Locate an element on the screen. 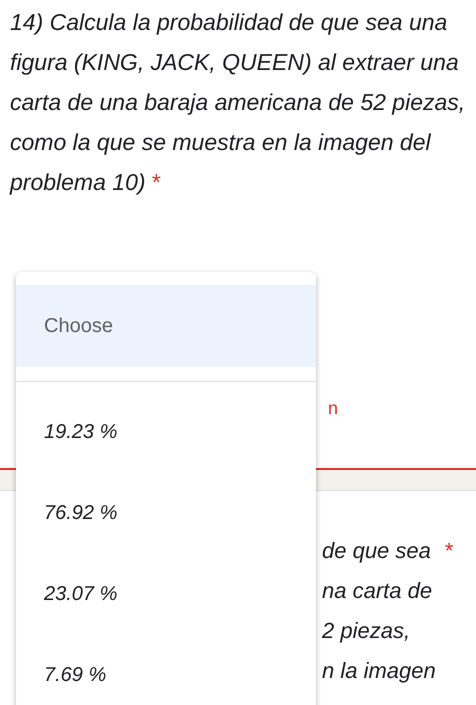 The height and width of the screenshot is (705, 476). question-text: n la imagen is located at coordinates (379, 671).